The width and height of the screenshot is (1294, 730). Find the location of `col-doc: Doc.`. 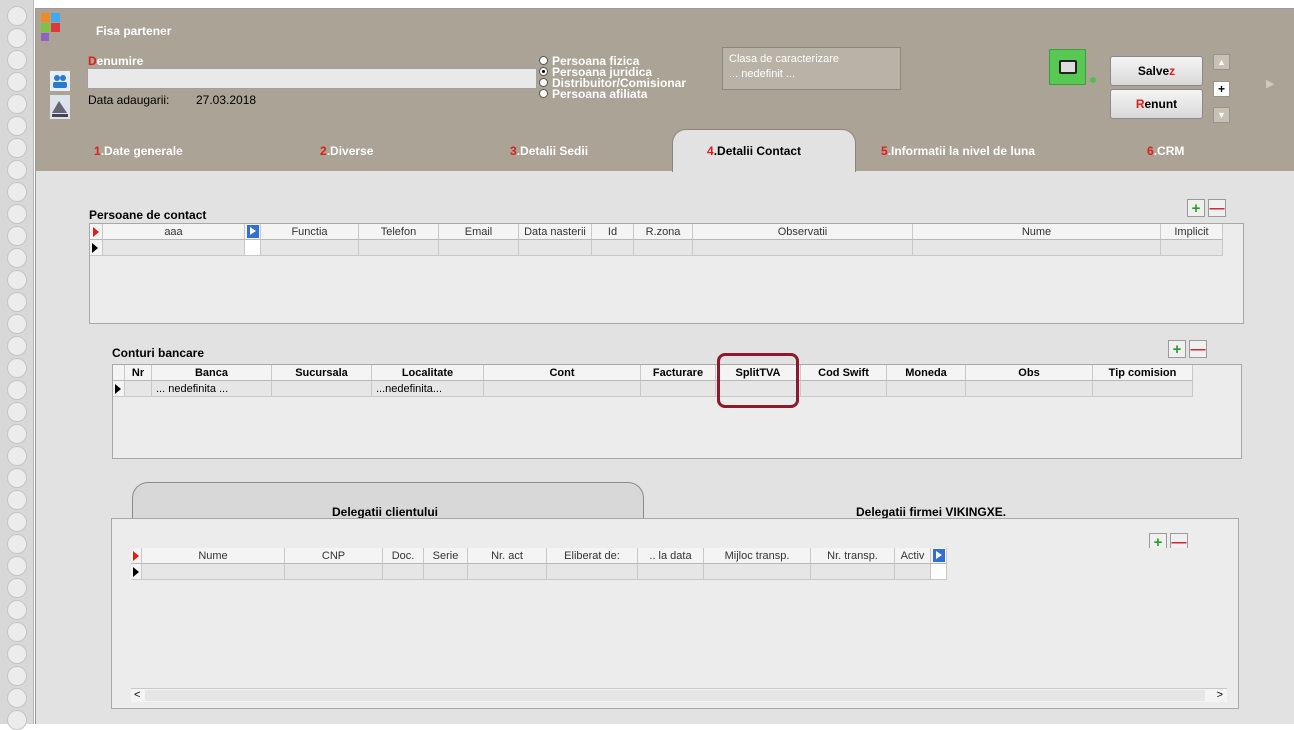

col-doc: Doc. is located at coordinates (403, 556).